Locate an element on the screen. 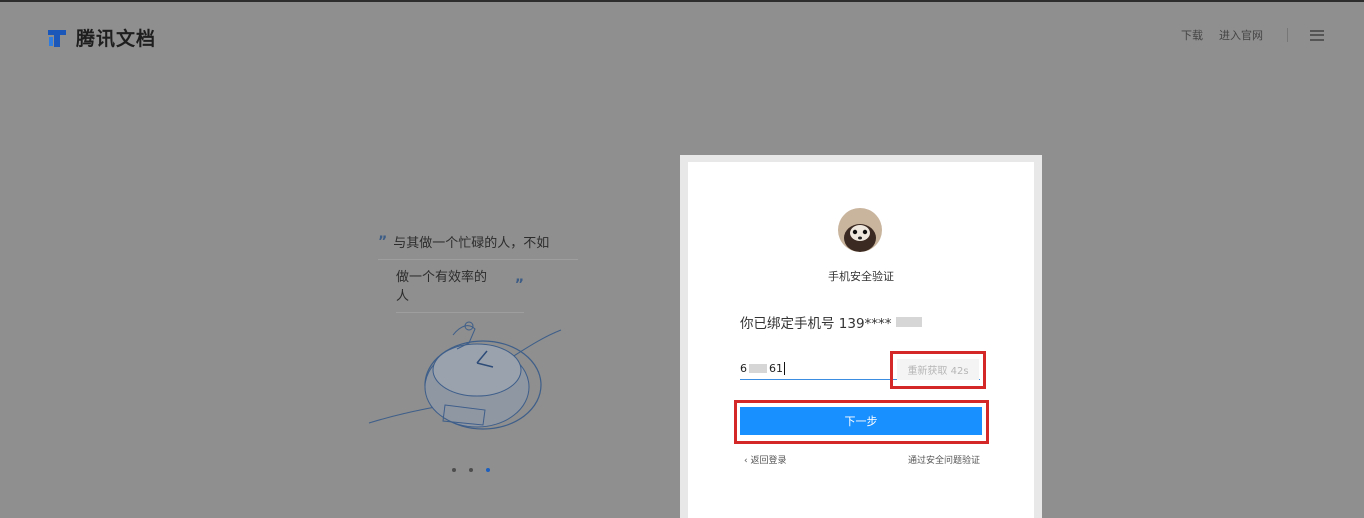 This screenshot has width=1364, height=518. resend-code-button: 重新获取 42s is located at coordinates (938, 369).